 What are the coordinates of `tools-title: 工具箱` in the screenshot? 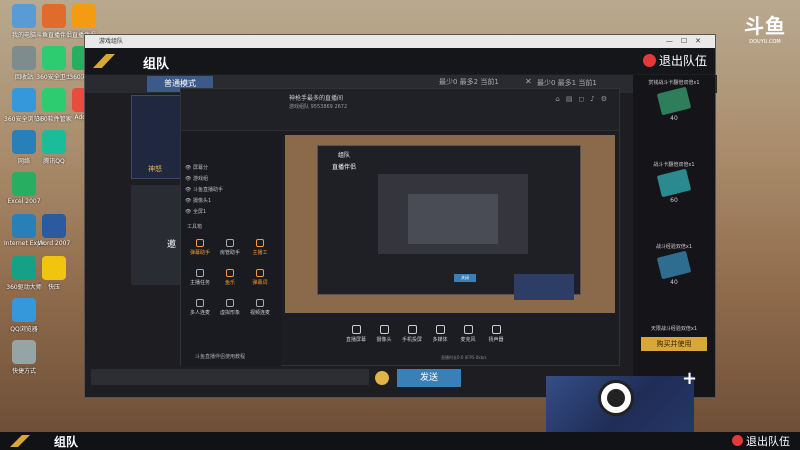 It's located at (195, 227).